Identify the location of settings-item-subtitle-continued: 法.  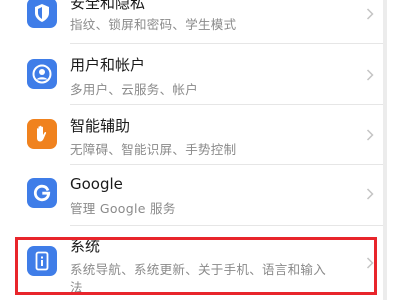
(76, 287).